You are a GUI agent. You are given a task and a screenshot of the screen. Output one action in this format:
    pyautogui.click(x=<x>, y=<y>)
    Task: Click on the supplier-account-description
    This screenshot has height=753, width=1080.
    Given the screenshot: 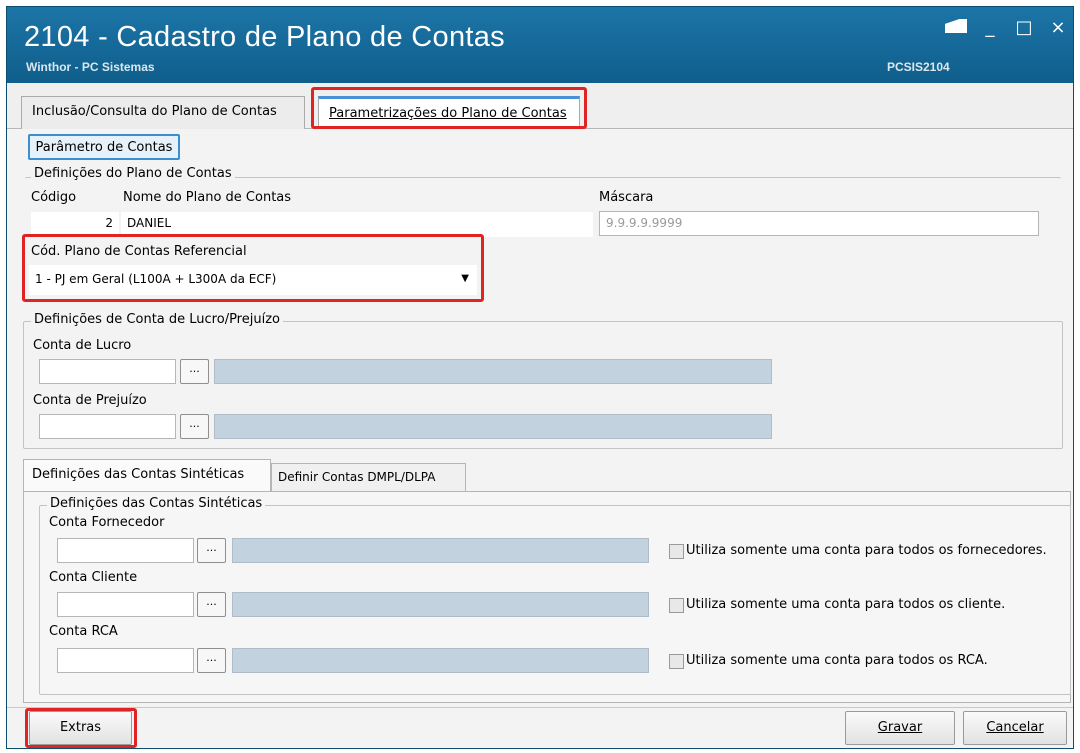 What is the action you would take?
    pyautogui.click(x=440, y=550)
    